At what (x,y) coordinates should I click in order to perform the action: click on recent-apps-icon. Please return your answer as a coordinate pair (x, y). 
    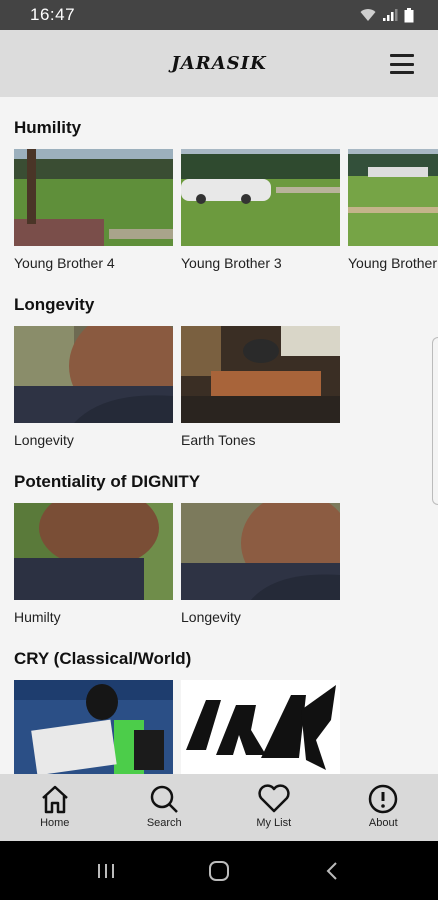
    Looking at the image, I should click on (106, 870).